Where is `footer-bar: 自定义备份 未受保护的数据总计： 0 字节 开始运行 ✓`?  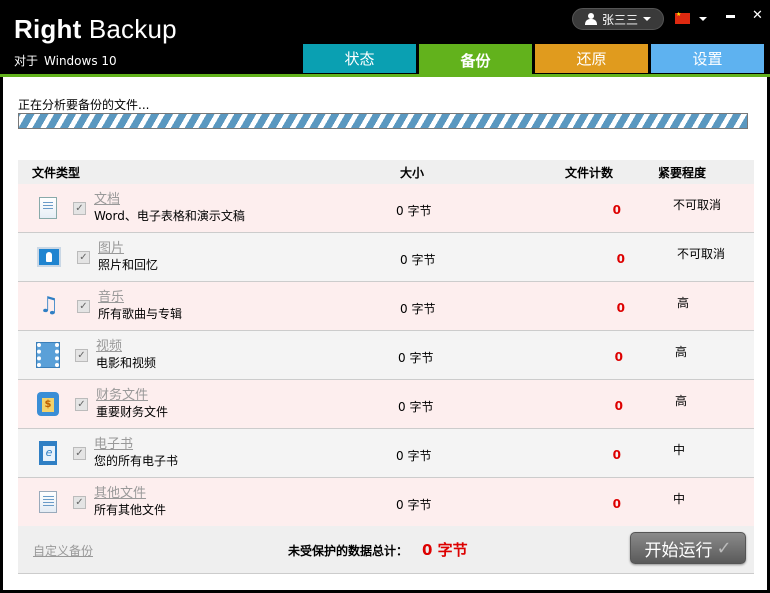
footer-bar: 自定义备份 未受保护的数据总计： 0 字节 开始运行 ✓ is located at coordinates (386, 550).